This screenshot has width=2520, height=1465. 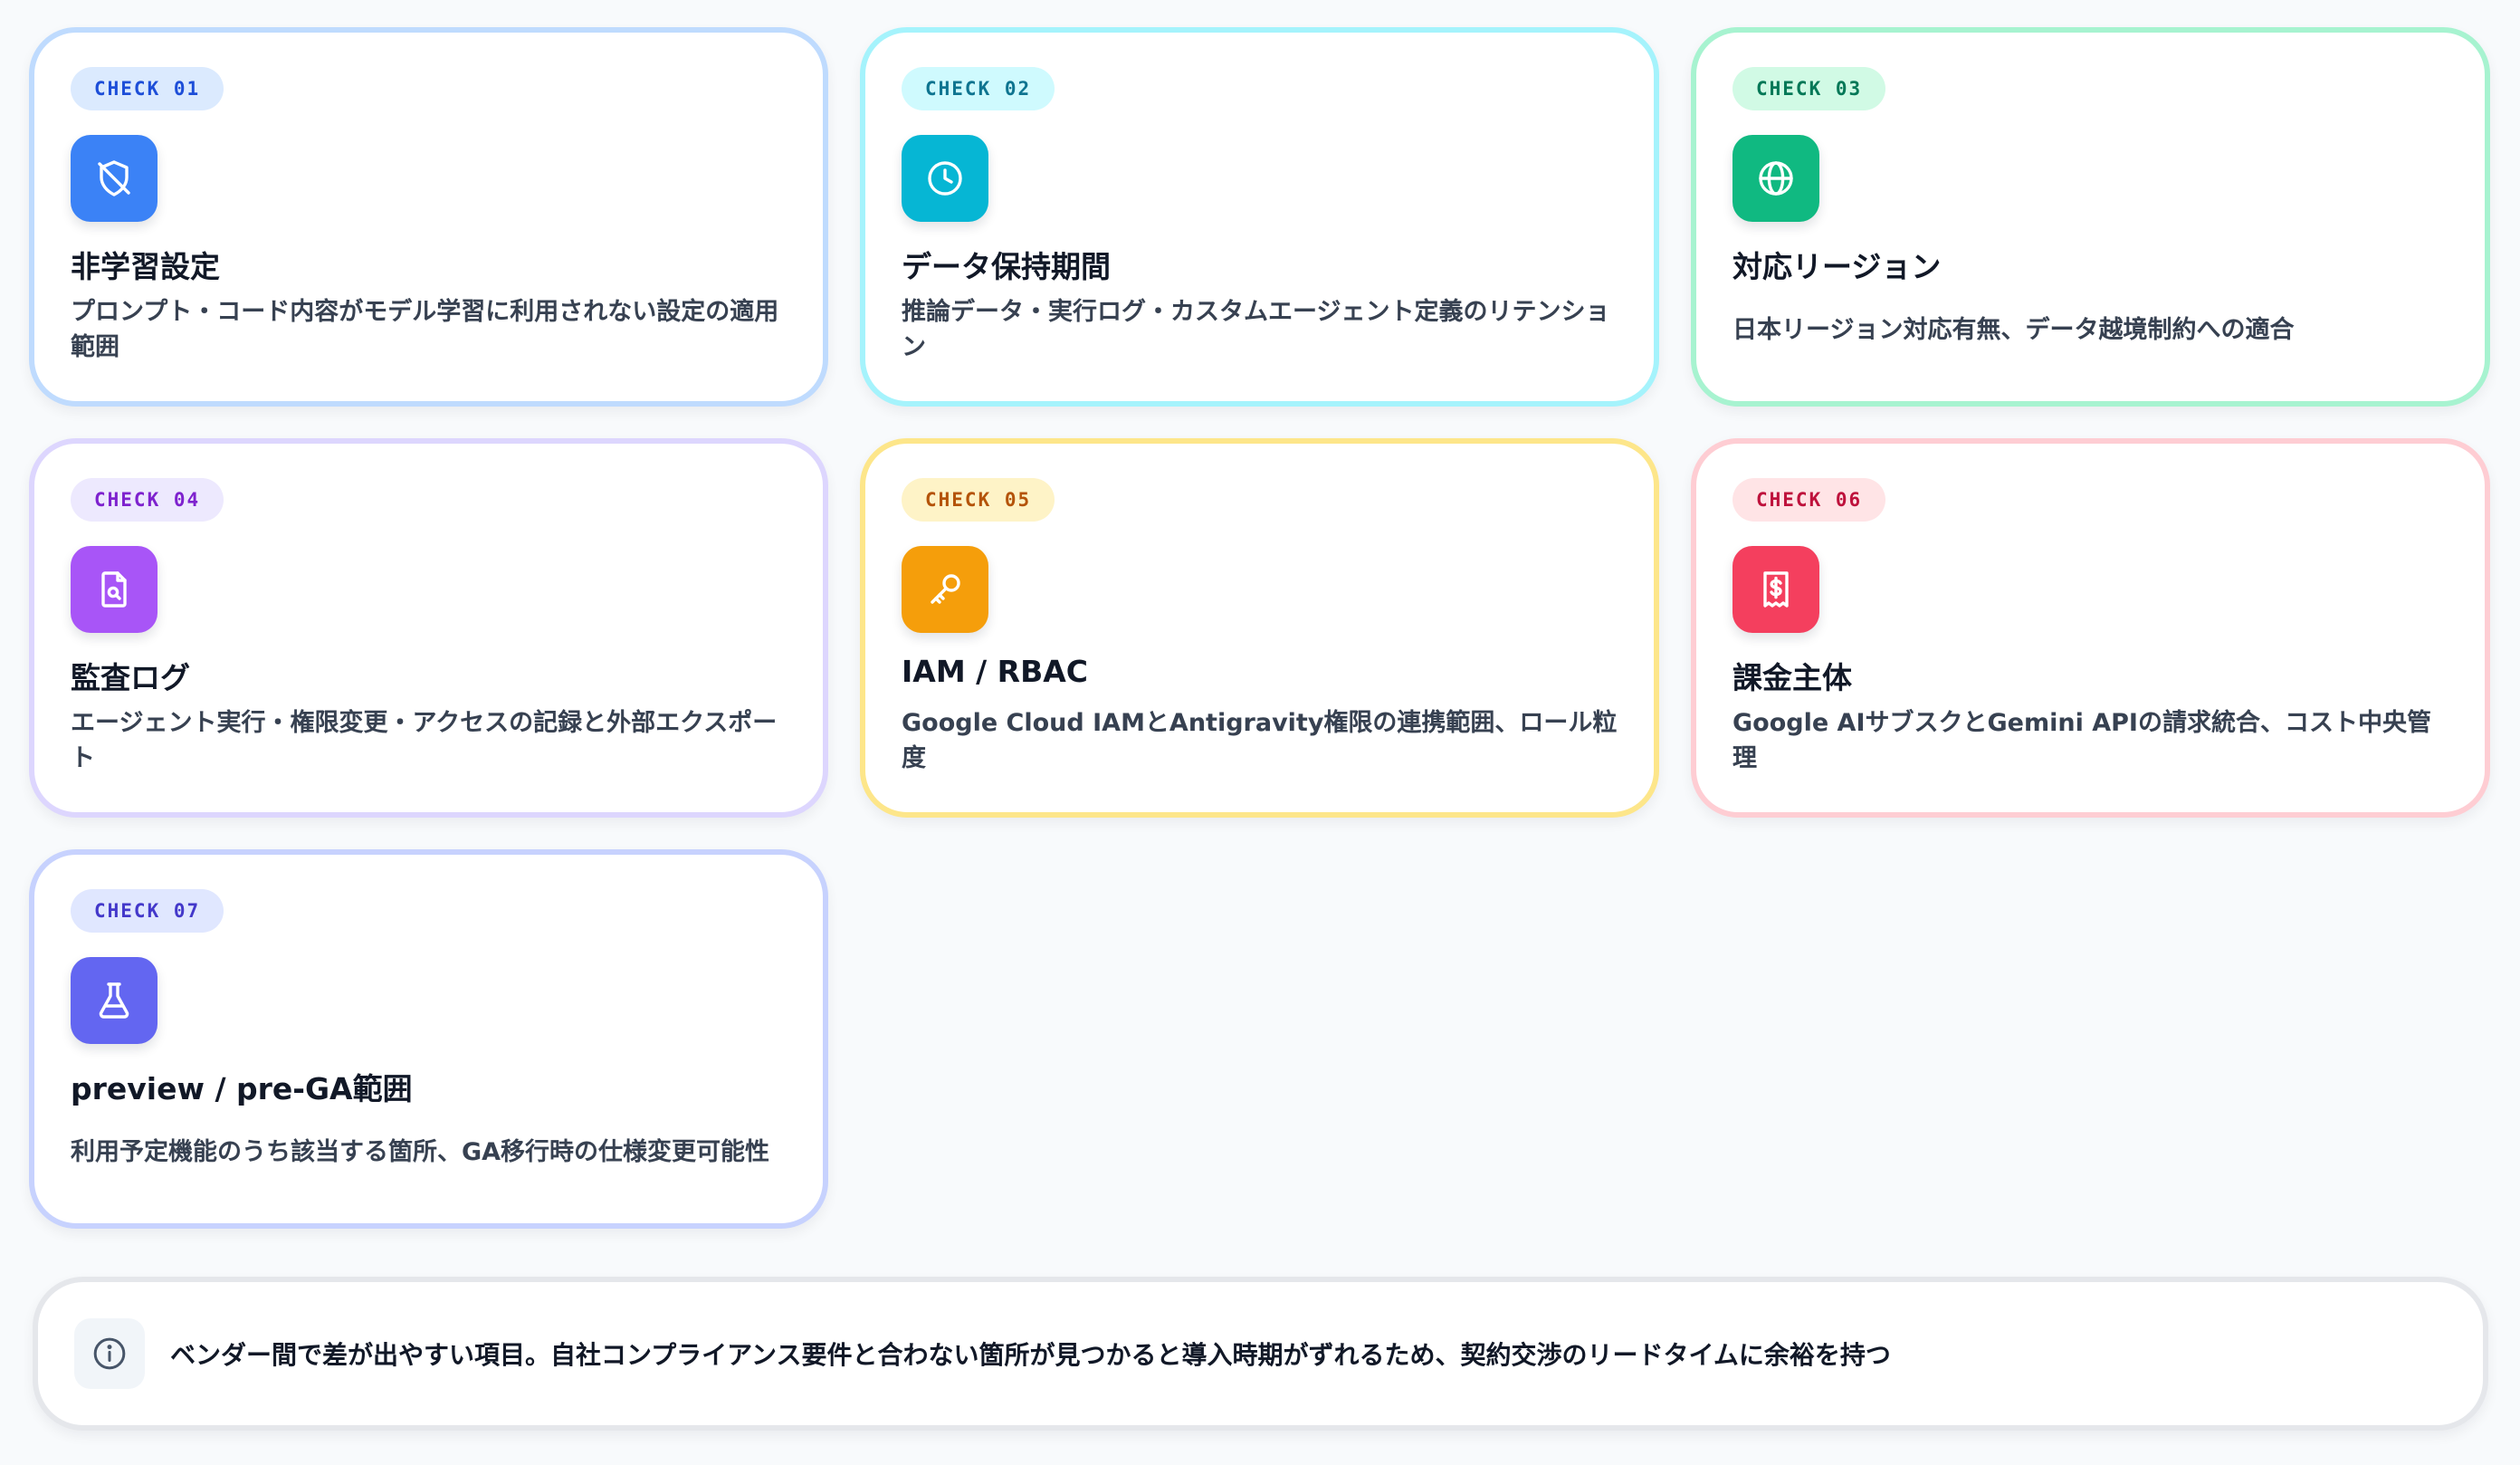 What do you see at coordinates (147, 911) in the screenshot?
I see `check-badge: CHECK 07` at bounding box center [147, 911].